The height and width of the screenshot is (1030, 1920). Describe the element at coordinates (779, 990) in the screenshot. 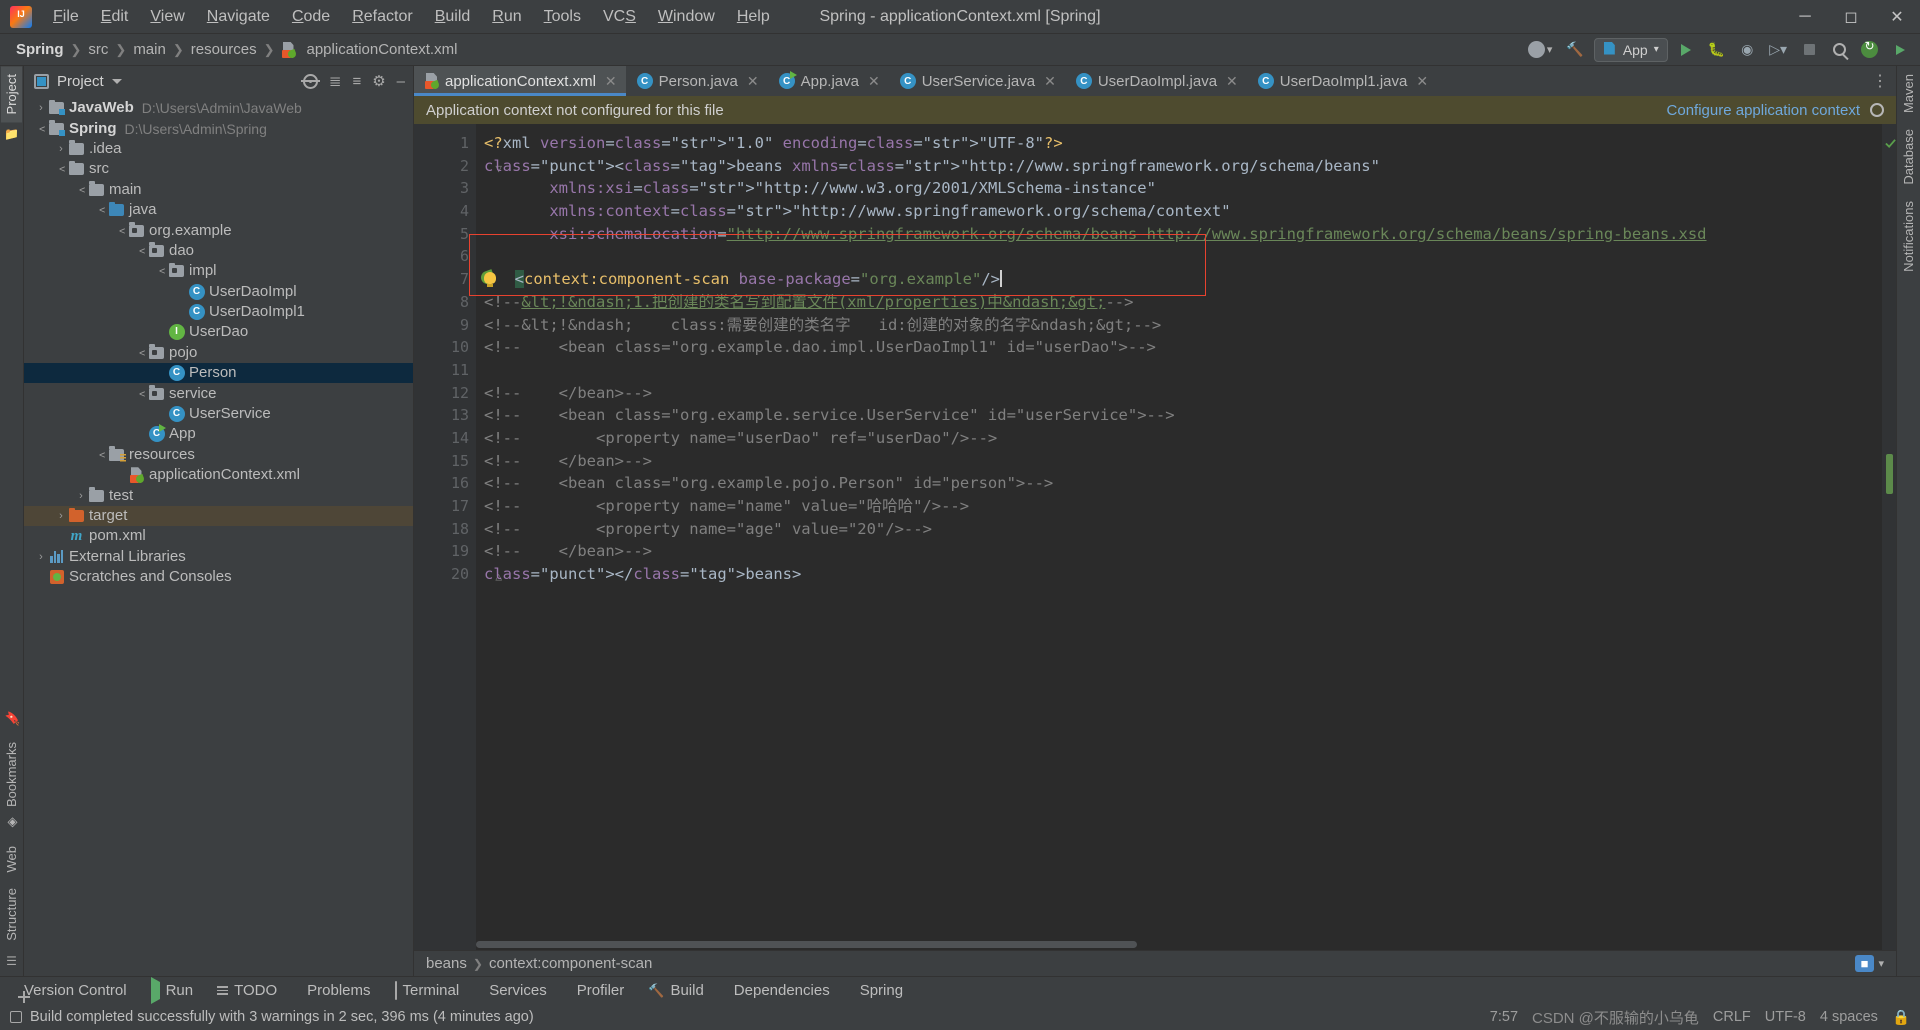

I see `toolwindow-button-dependencies: Dependencies` at that location.